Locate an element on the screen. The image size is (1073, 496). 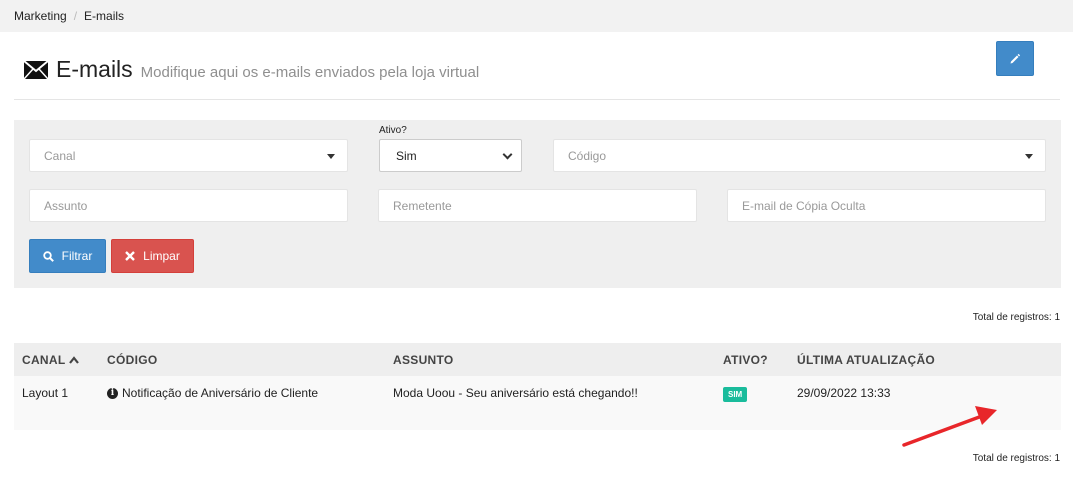
cell-codigo: i Notificação de Aniversário de Cliente is located at coordinates (250, 388).